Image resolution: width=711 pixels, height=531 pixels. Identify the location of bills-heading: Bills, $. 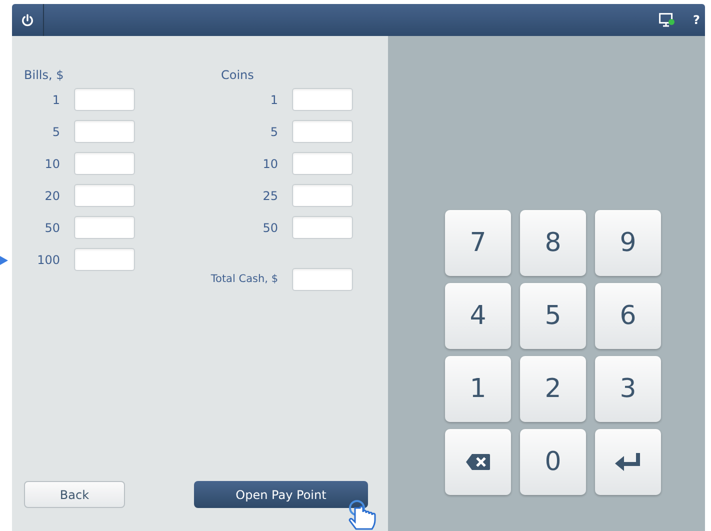
(44, 74).